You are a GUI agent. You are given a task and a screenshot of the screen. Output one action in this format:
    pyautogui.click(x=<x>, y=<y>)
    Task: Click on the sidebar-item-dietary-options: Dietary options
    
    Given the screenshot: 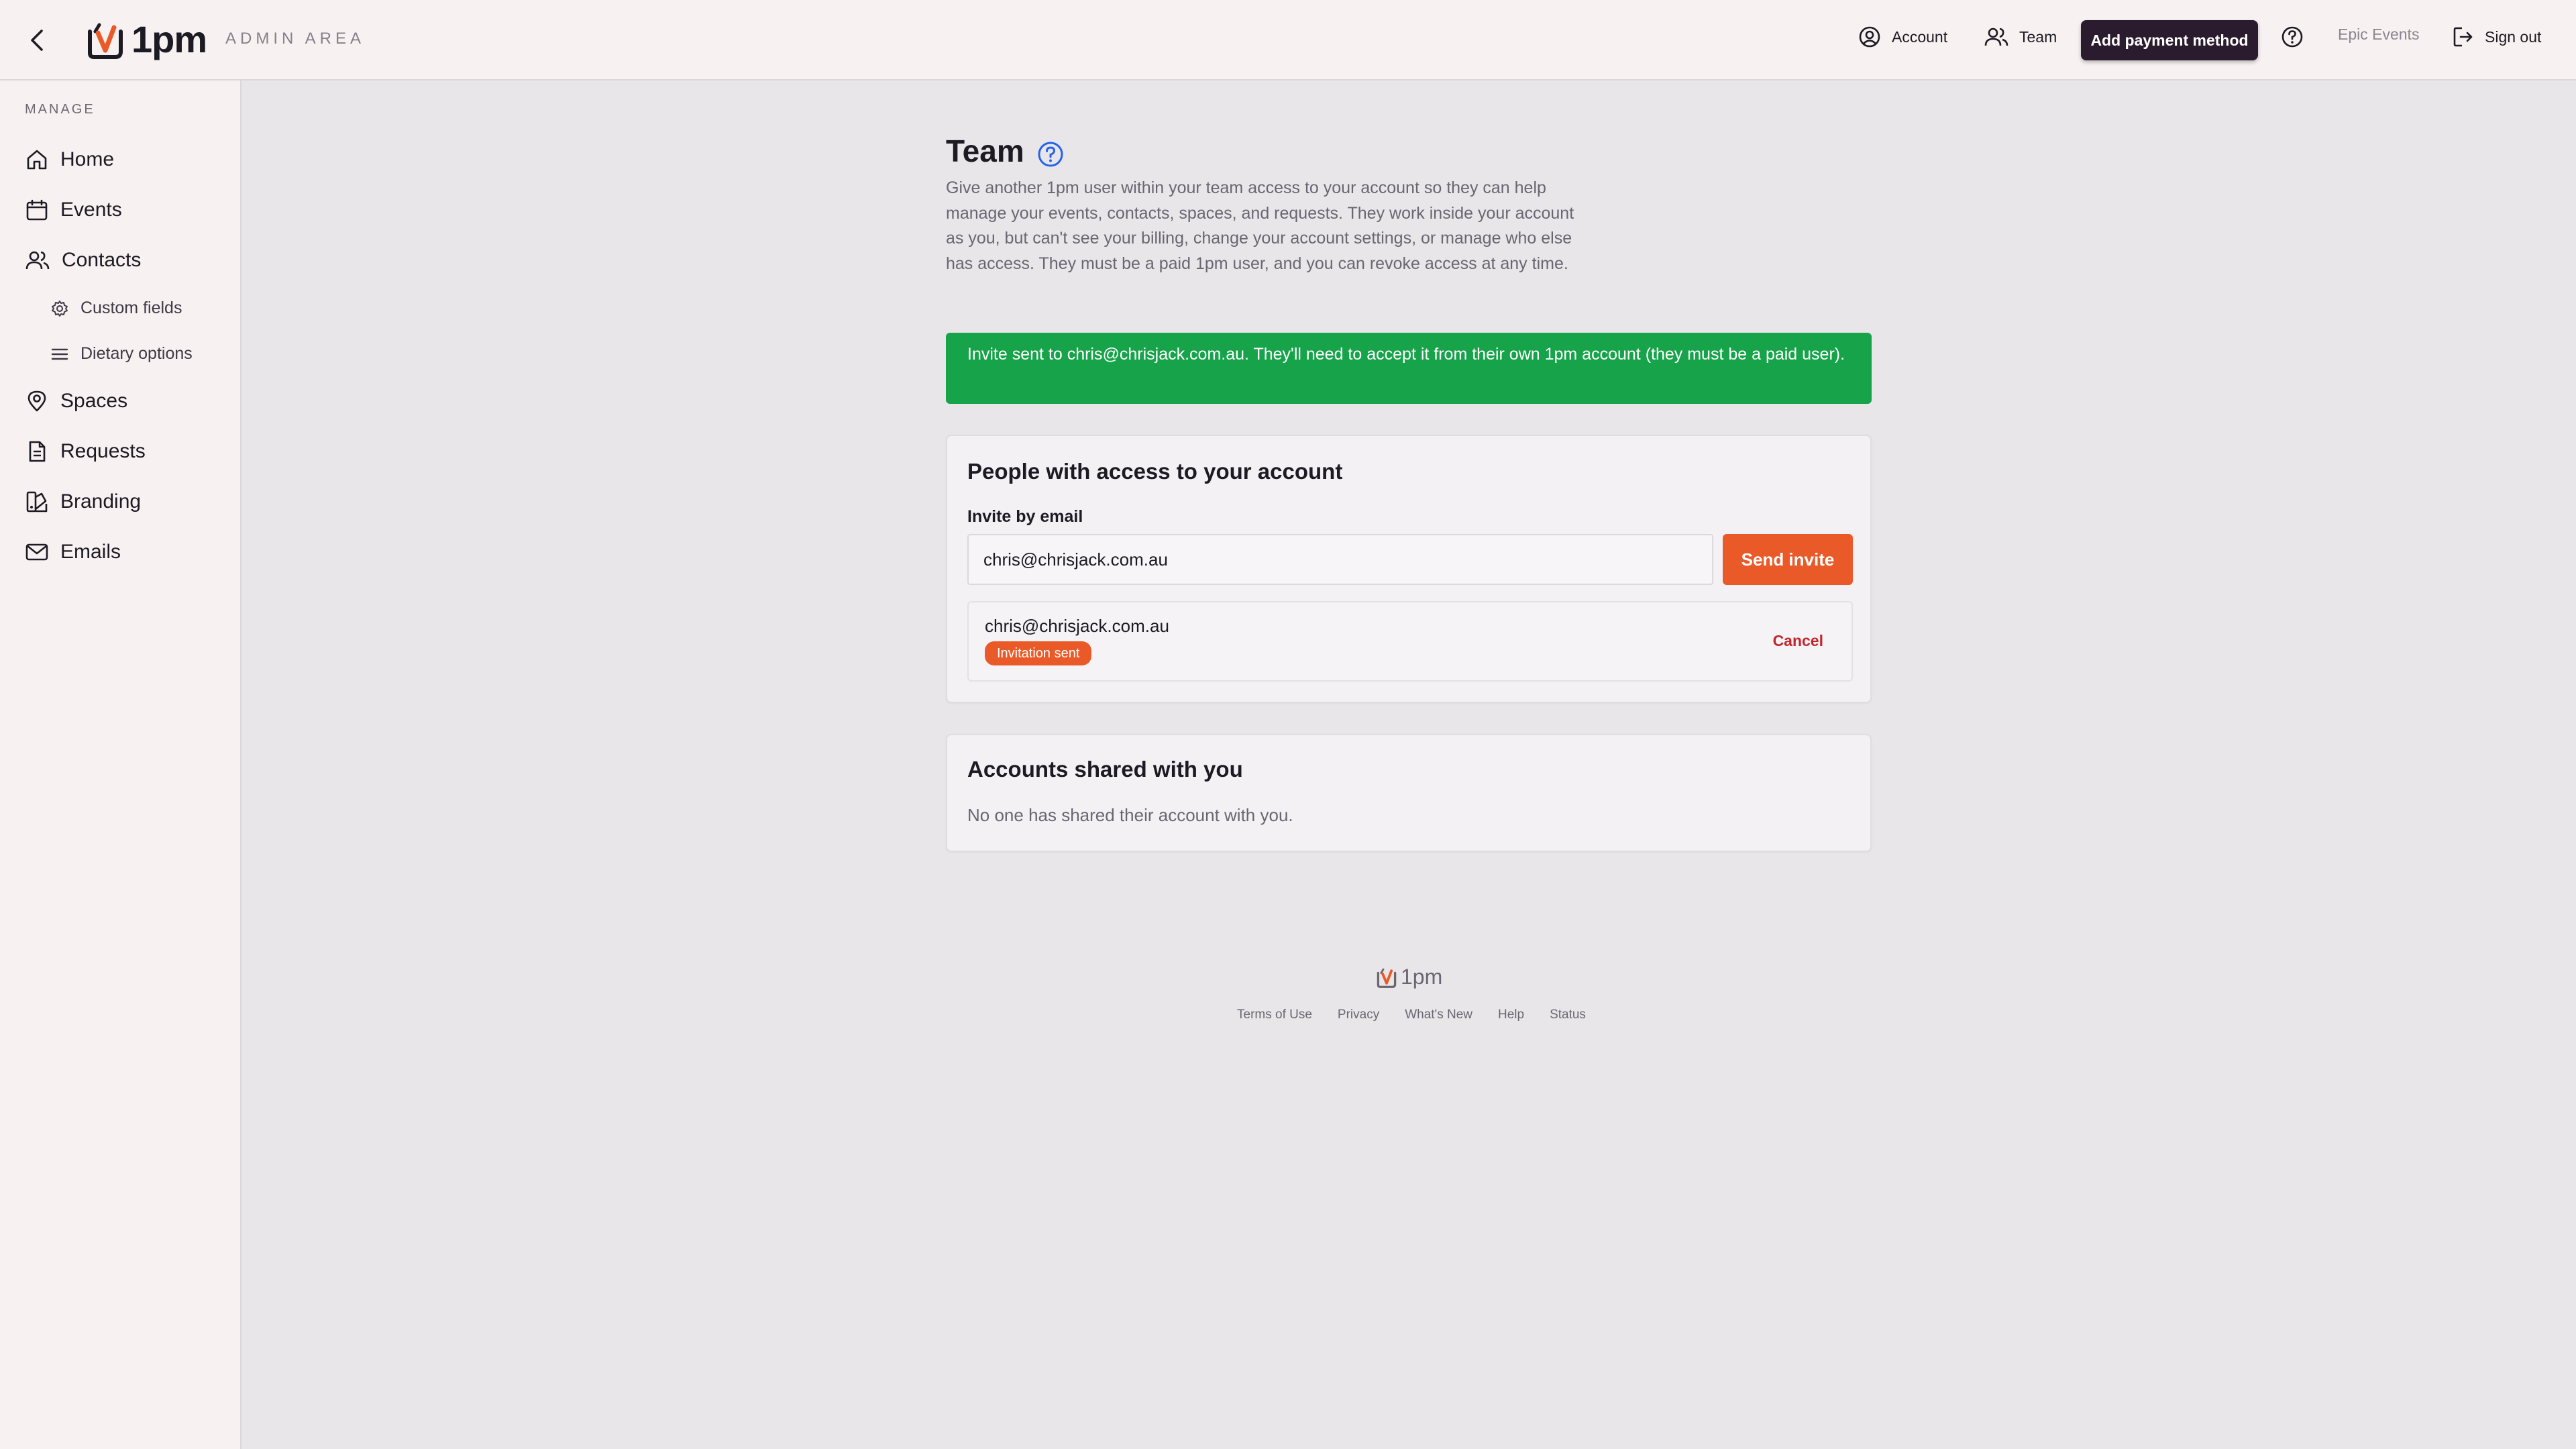 What is the action you would take?
    pyautogui.click(x=122, y=354)
    